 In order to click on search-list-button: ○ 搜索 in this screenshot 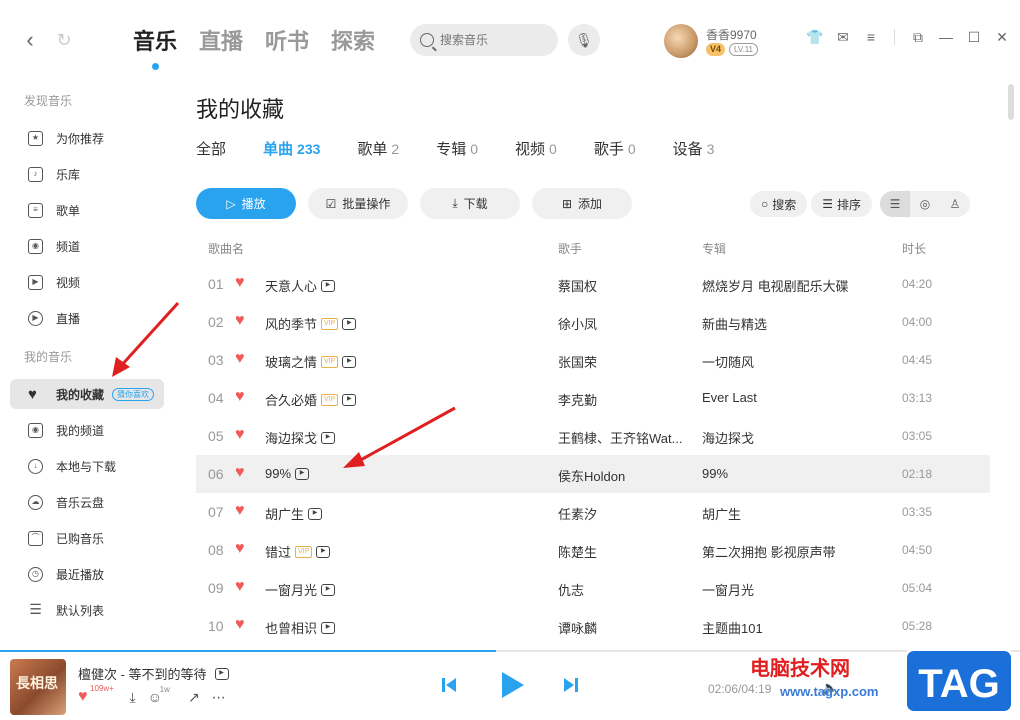, I will do `click(779, 204)`.